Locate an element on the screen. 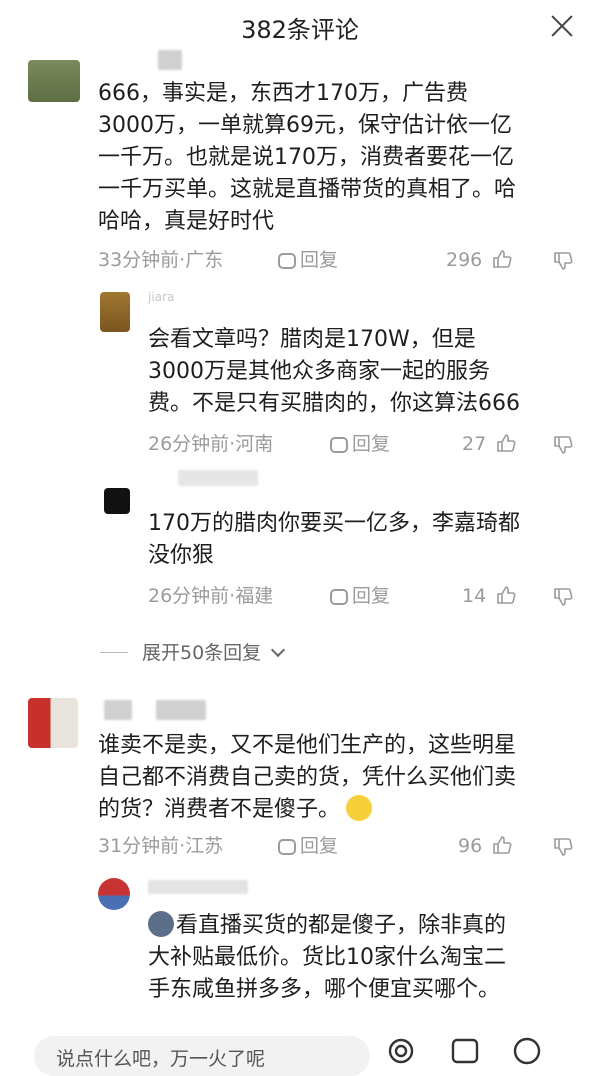  close-icon is located at coordinates (562, 26).